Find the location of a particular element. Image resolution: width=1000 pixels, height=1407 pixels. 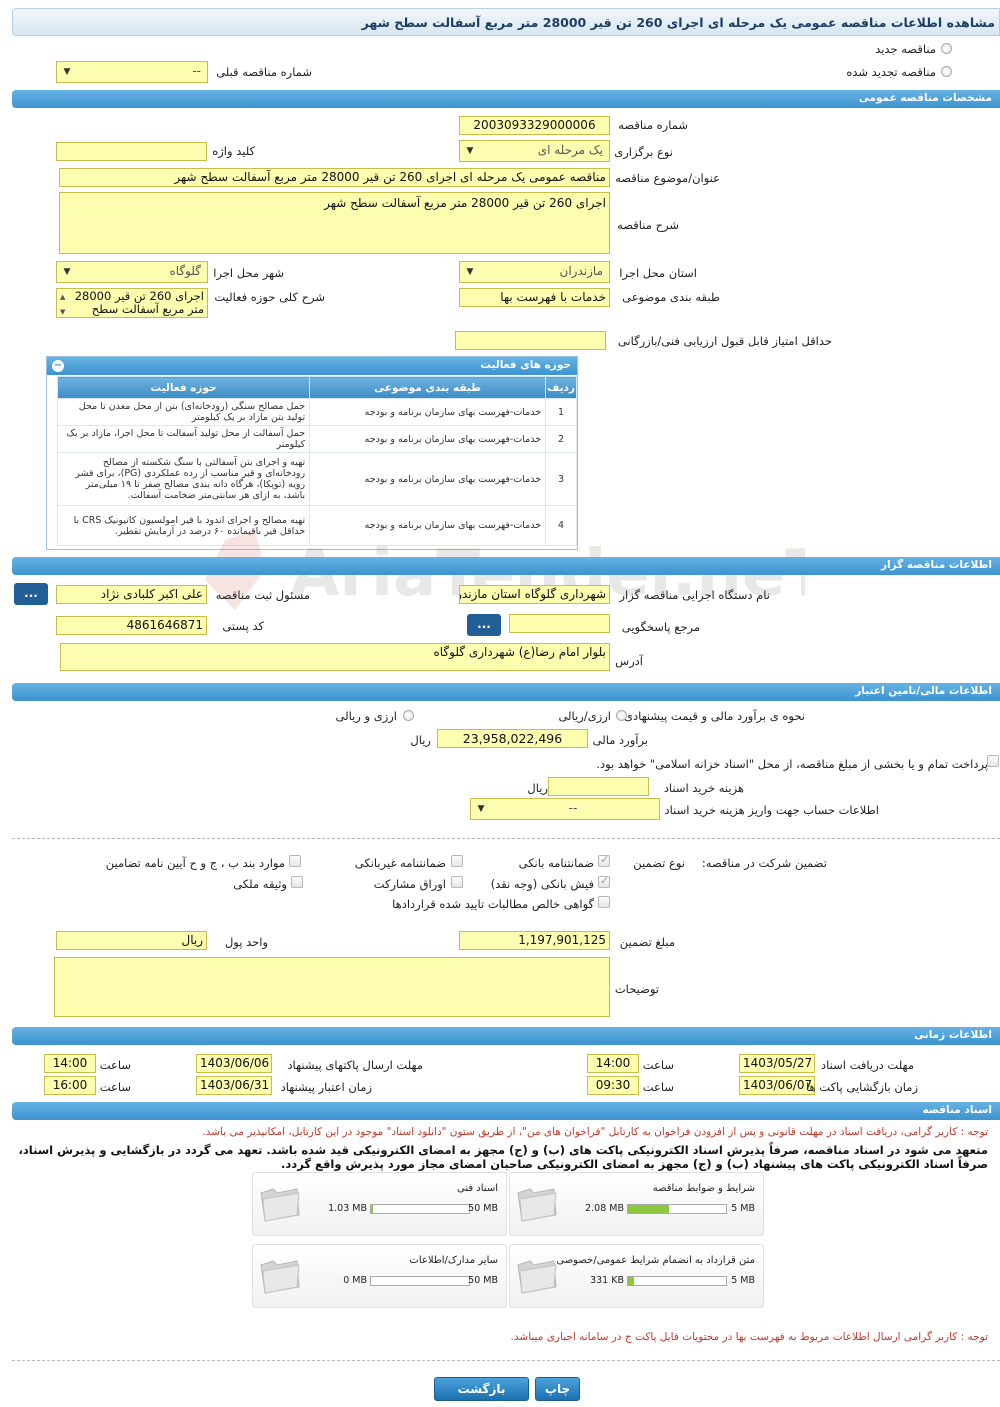

scroll-up-icon: ▲ is located at coordinates (62, 297).